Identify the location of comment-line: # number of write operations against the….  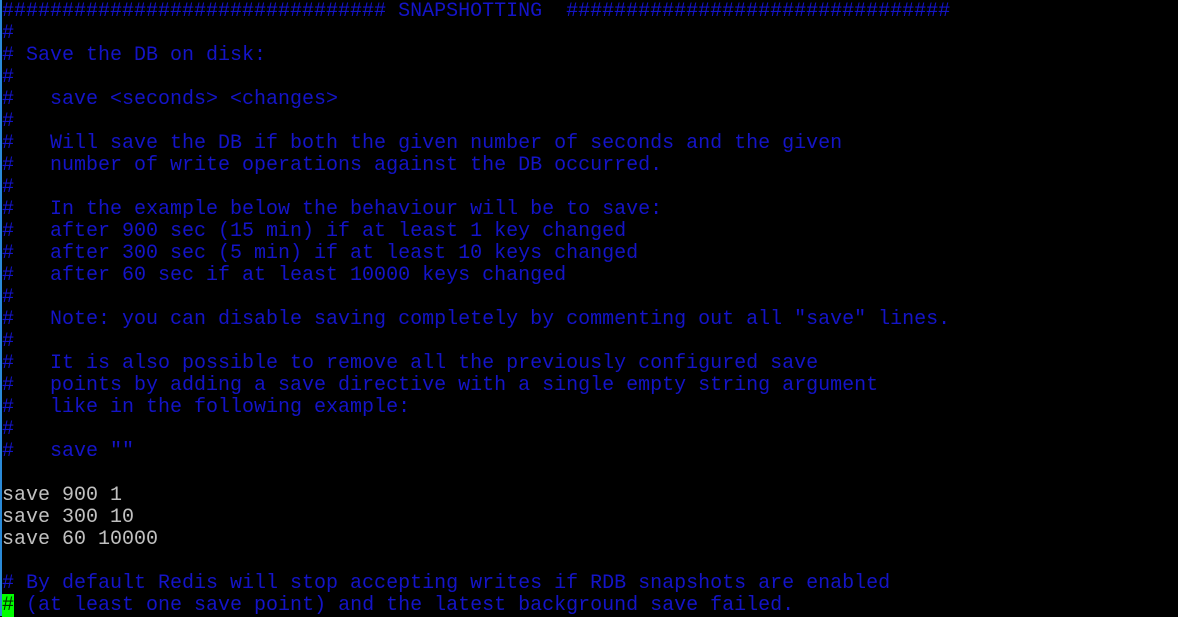
(332, 165).